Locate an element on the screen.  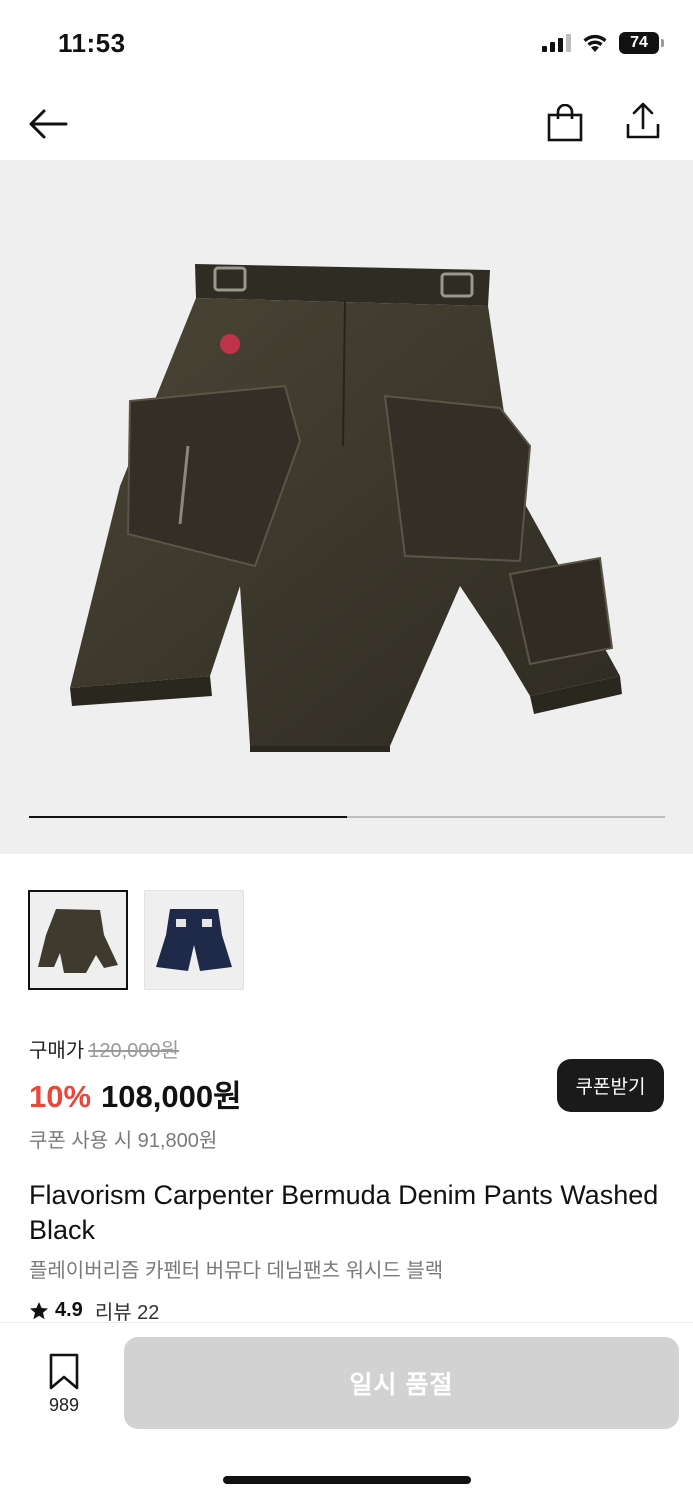
back-button is located at coordinates (48, 124).